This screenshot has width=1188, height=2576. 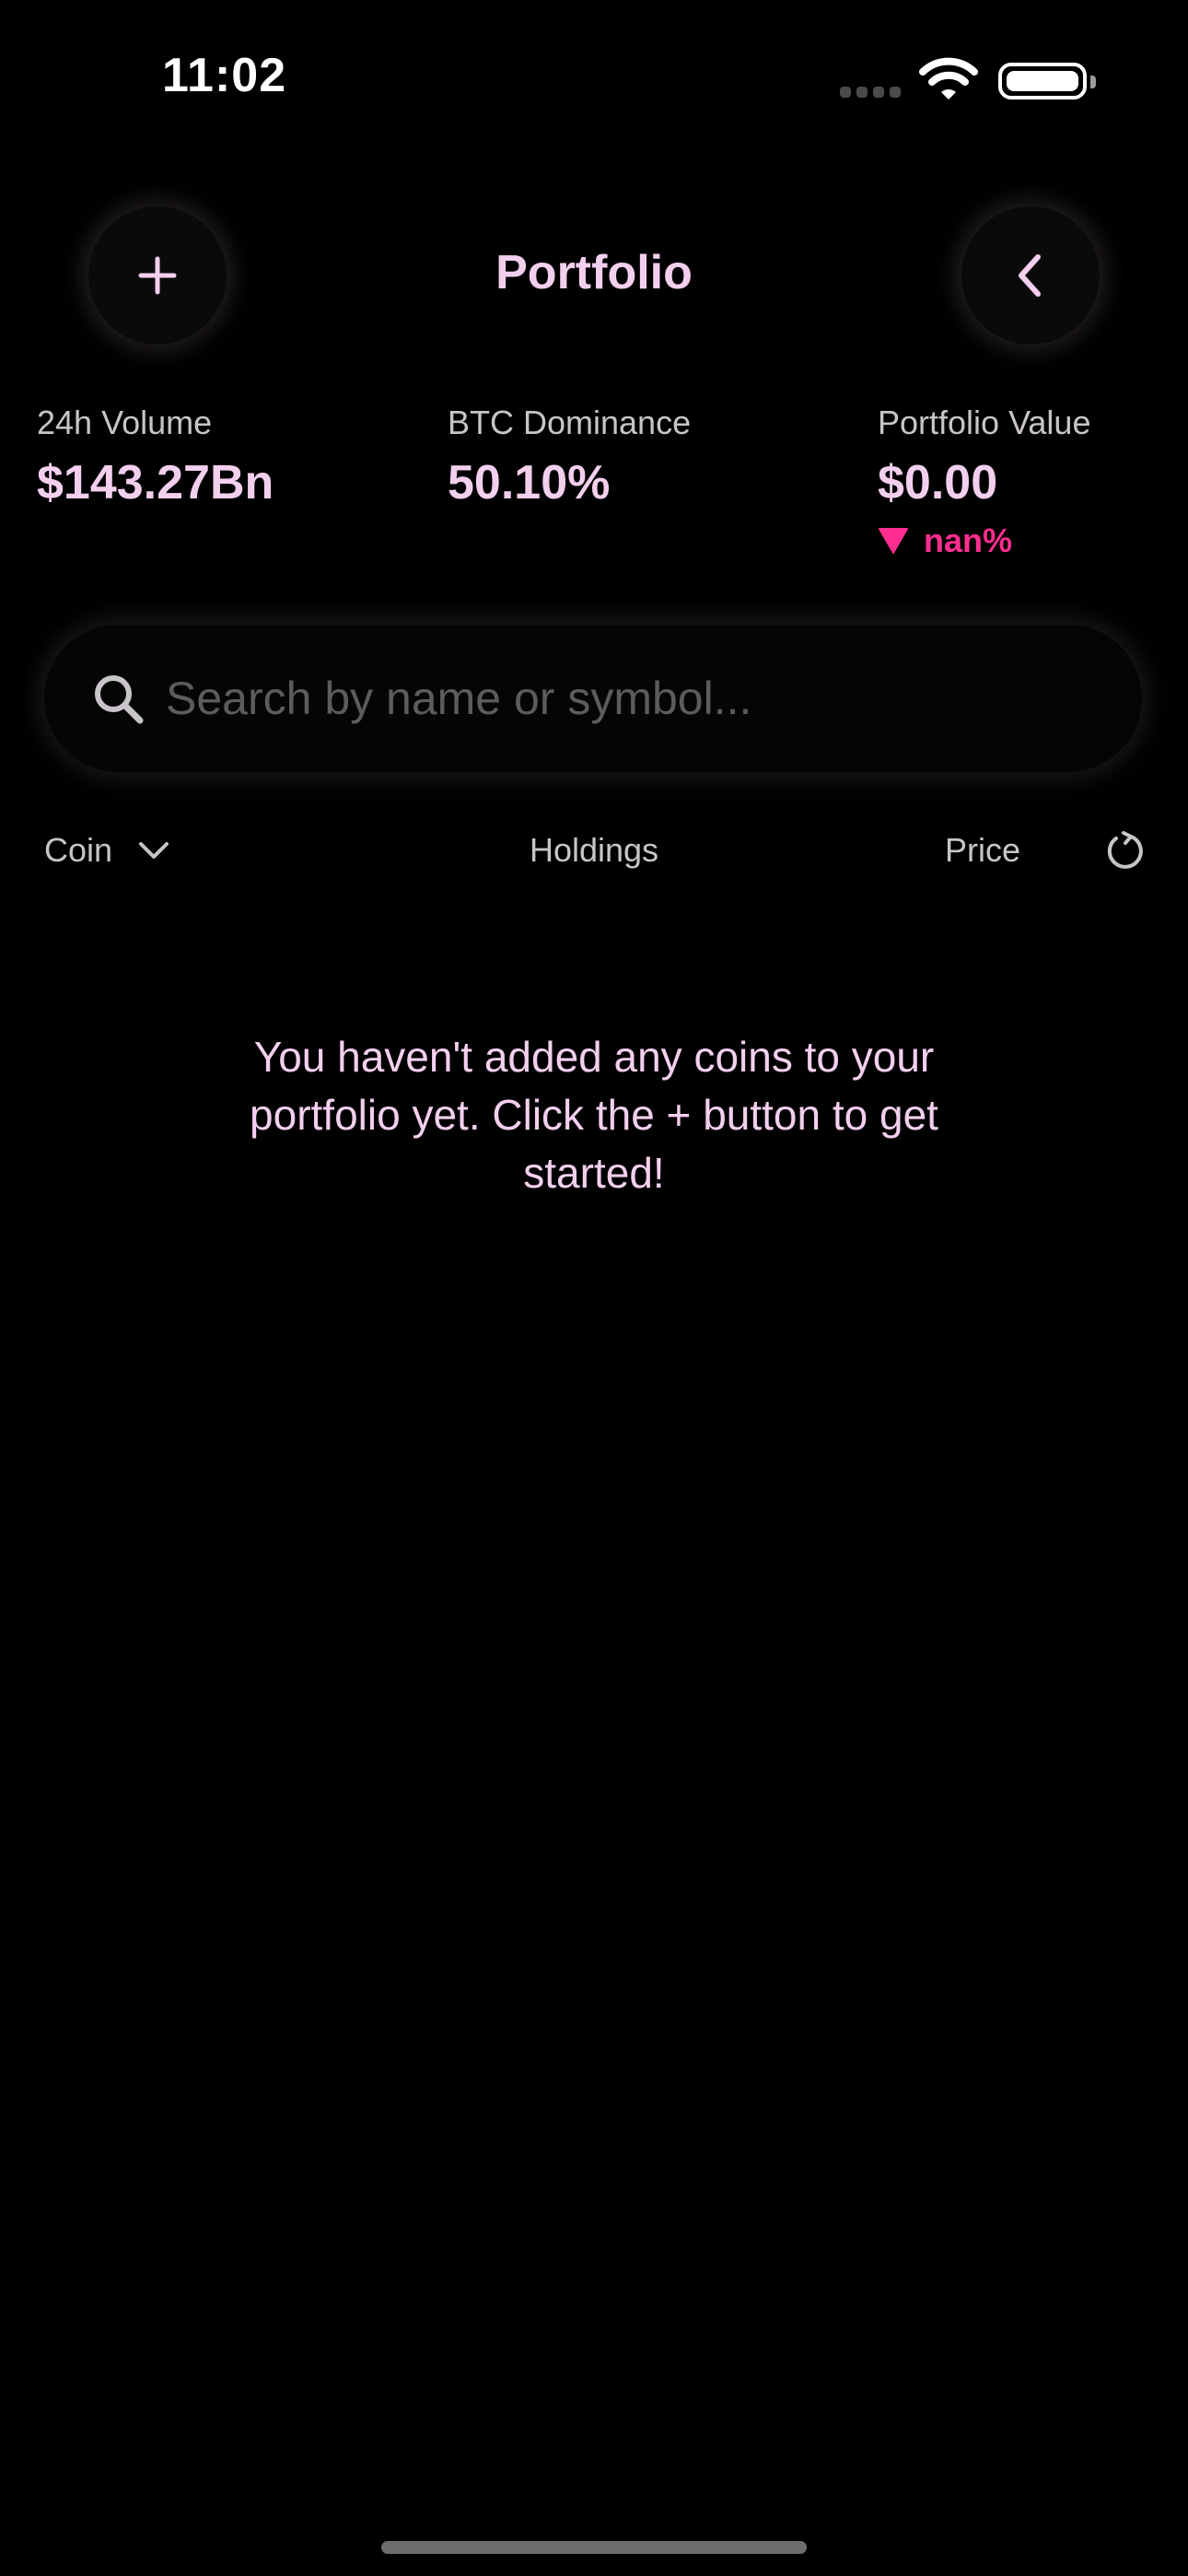 What do you see at coordinates (119, 699) in the screenshot?
I see `search-icon` at bounding box center [119, 699].